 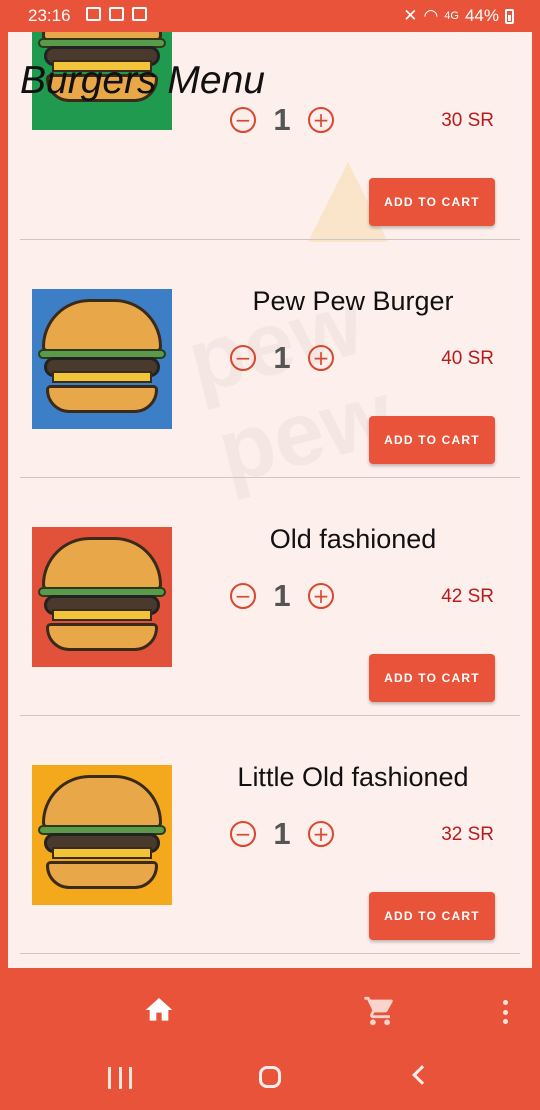 I want to click on item-name: Old fashioned, so click(x=353, y=539).